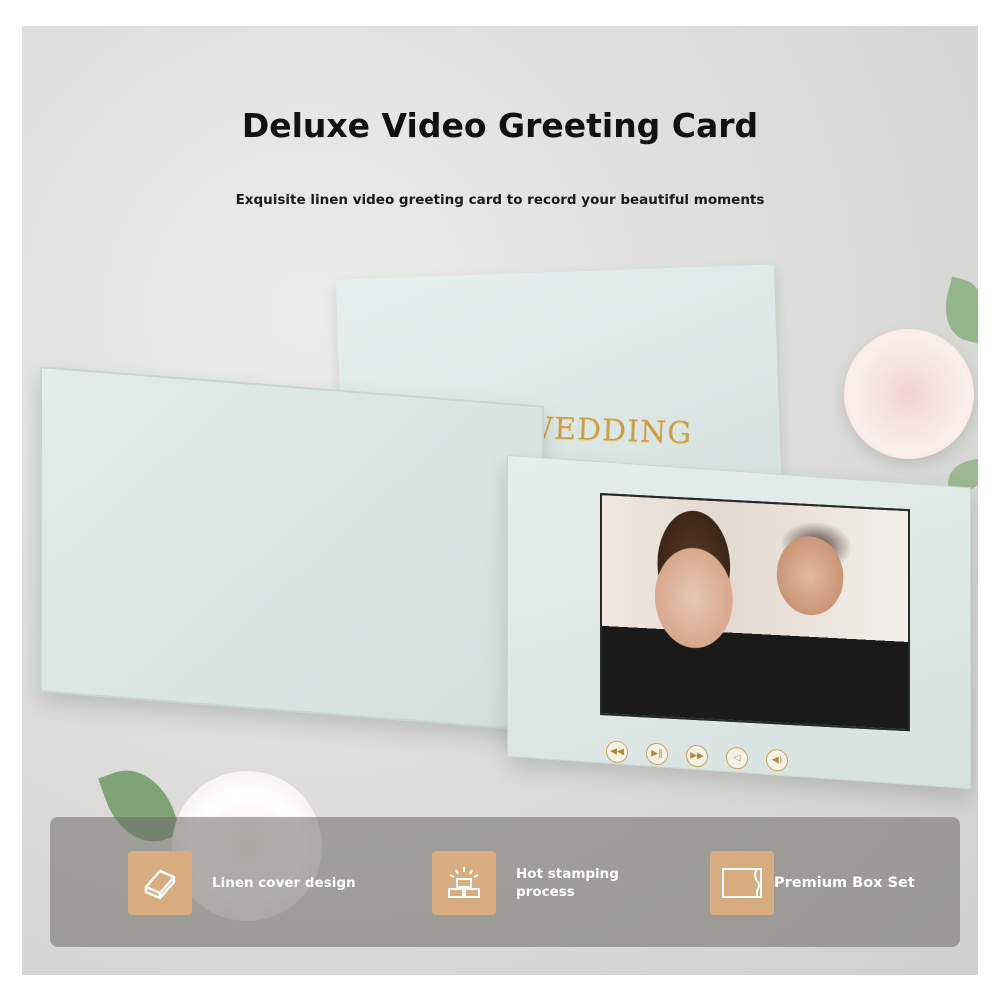 Image resolution: width=1000 pixels, height=1000 pixels. I want to click on feature-label: Premium Box Set, so click(844, 883).